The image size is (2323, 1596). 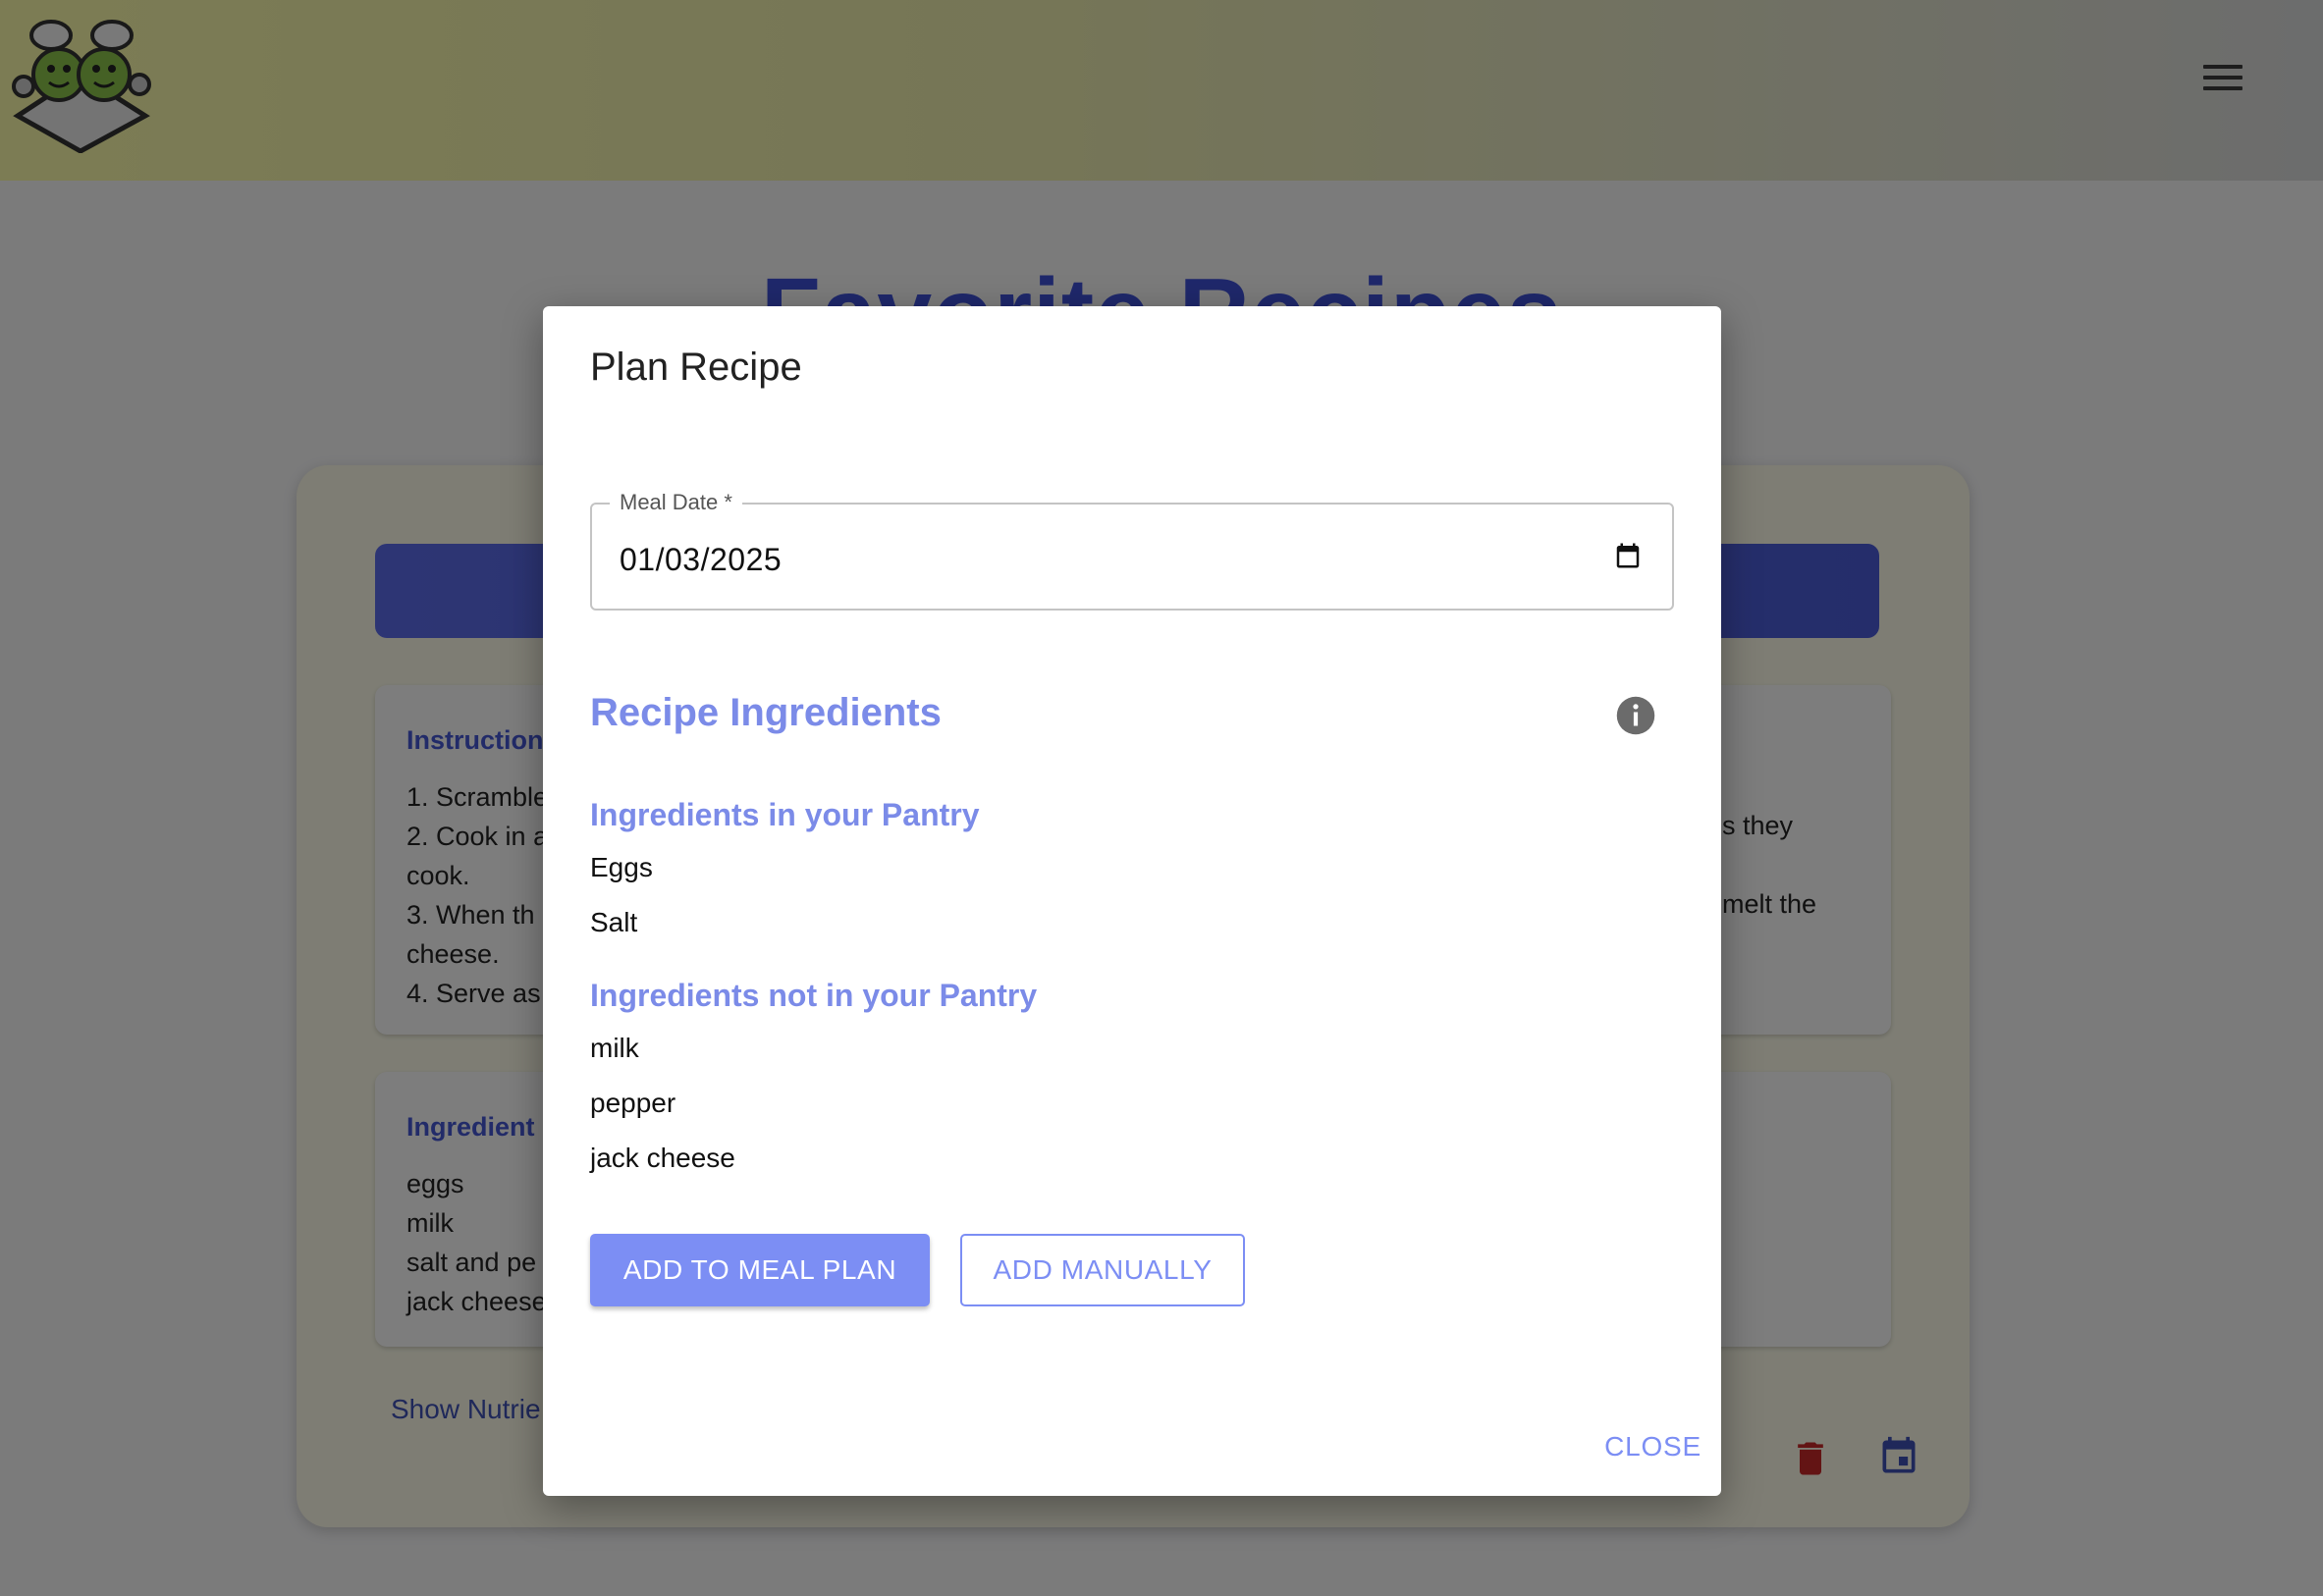 I want to click on add-manually-button: ADD MANUALLY, so click(x=1102, y=1270).